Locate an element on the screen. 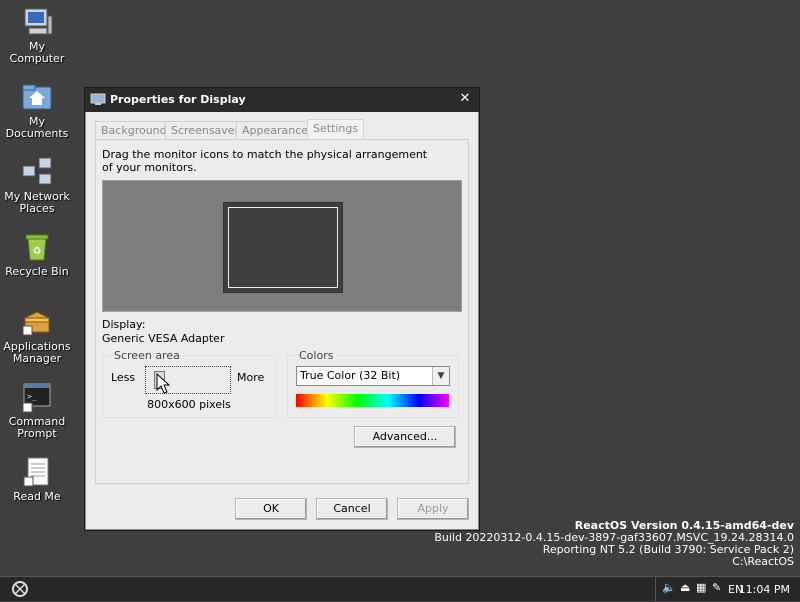  desktop-icon-my-documents: My Documents is located at coordinates (37, 110).